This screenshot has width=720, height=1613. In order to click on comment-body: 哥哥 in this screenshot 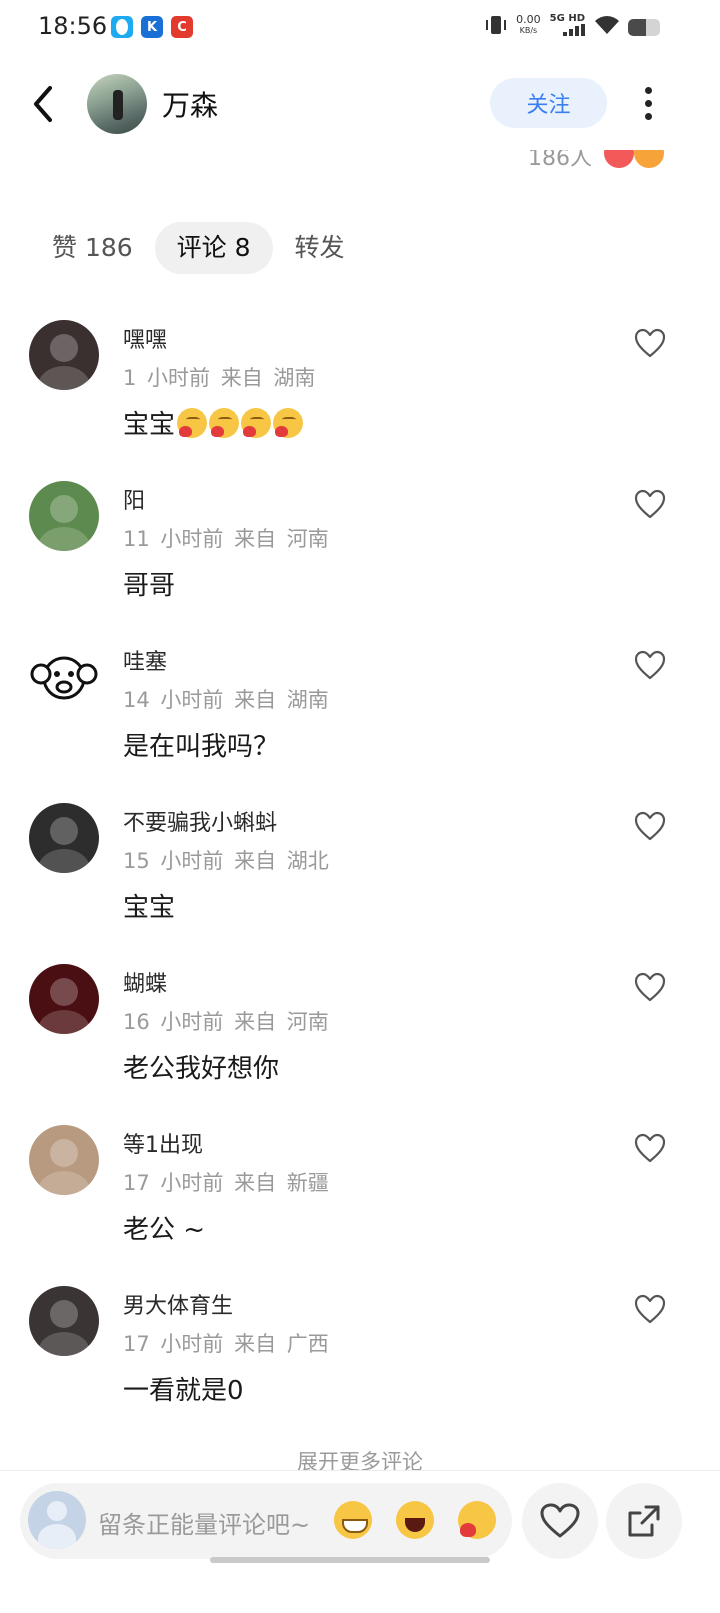, I will do `click(149, 586)`.